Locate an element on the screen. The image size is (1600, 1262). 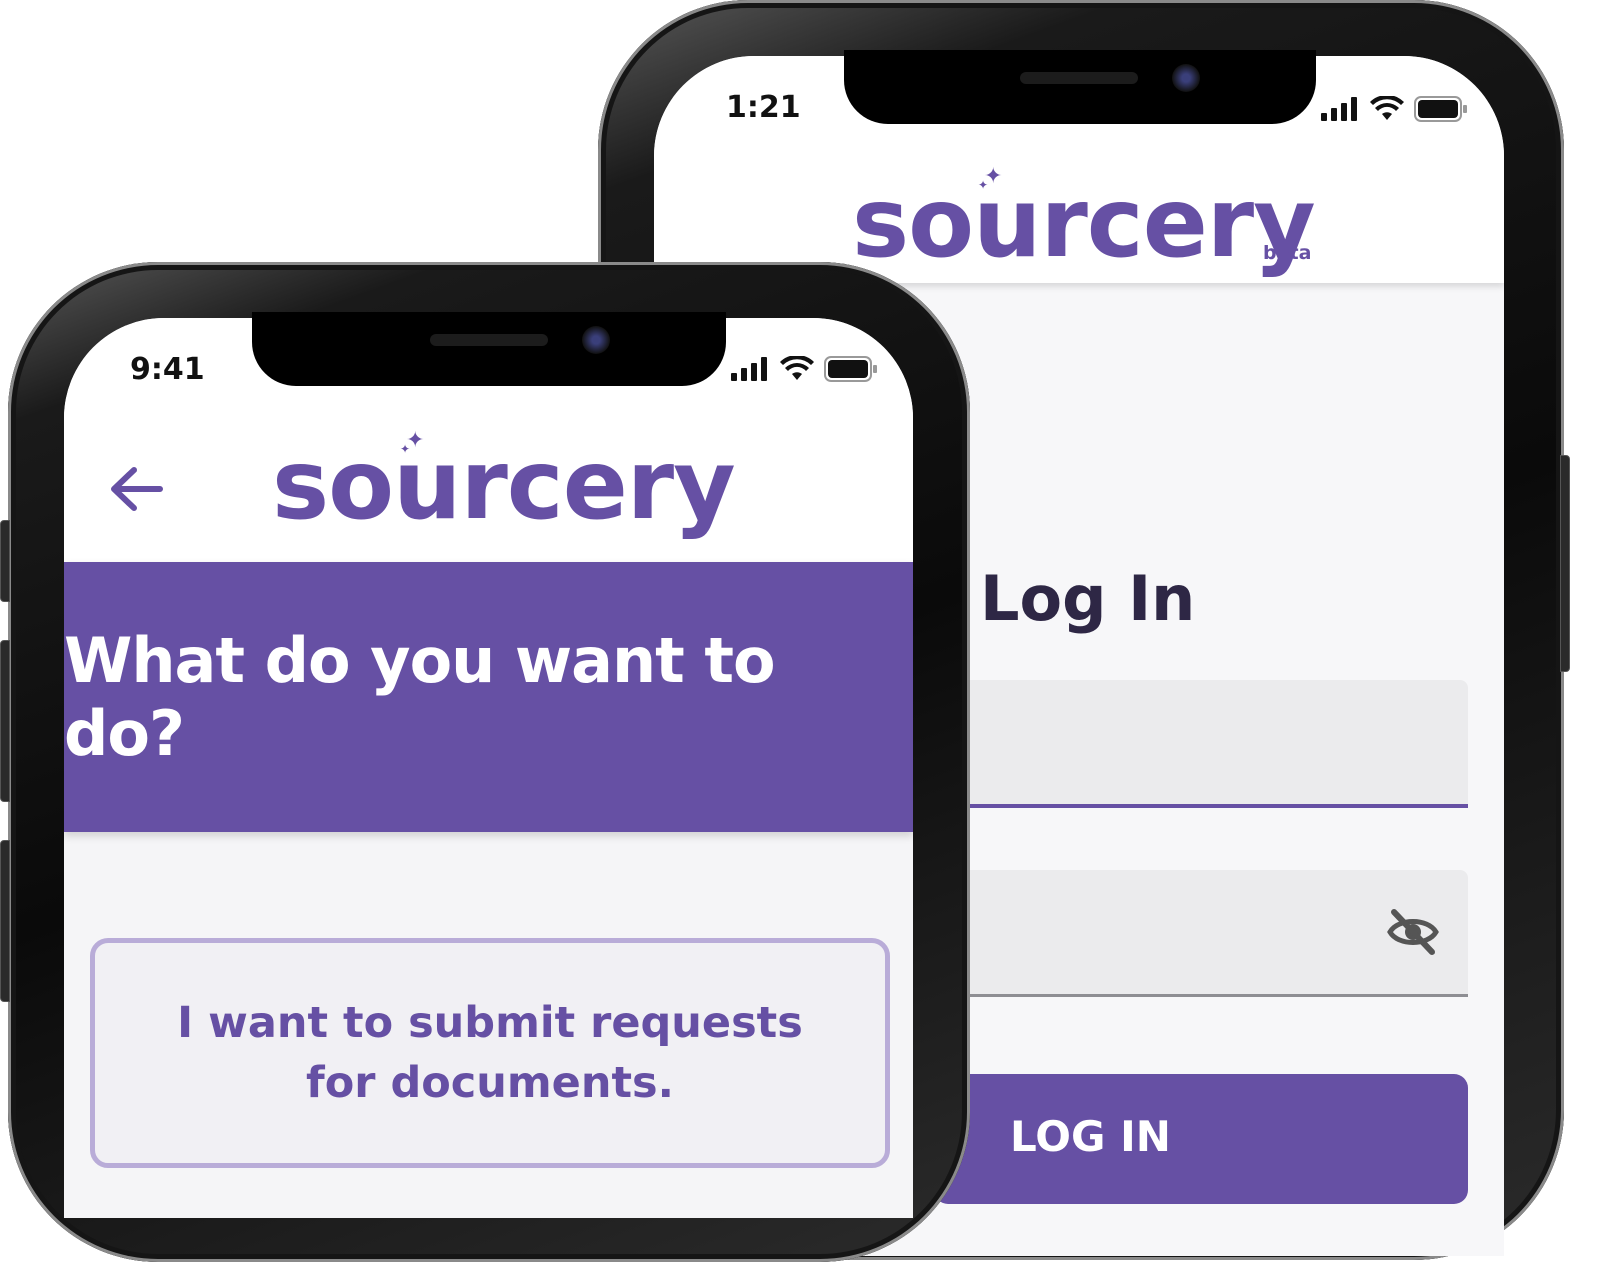
option-label: I want to submit requests for documents. is located at coordinates (490, 1053).